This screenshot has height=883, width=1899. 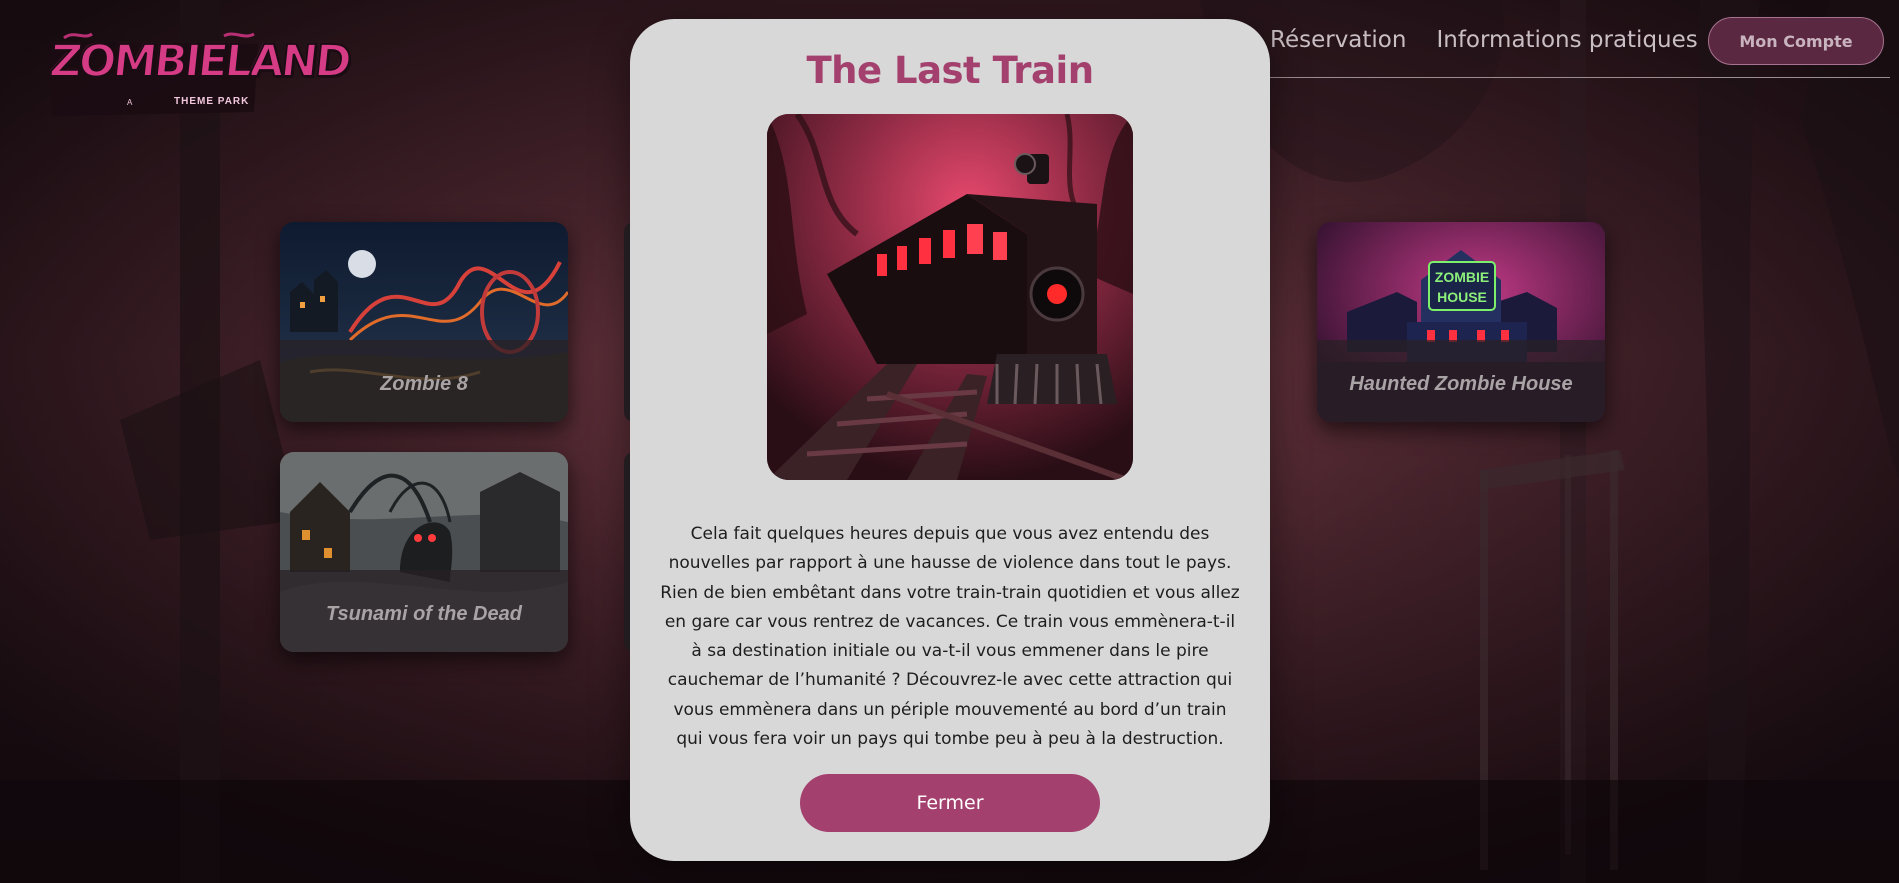 I want to click on zombie-house-sign-line-2: HOUSE, so click(x=1462, y=297).